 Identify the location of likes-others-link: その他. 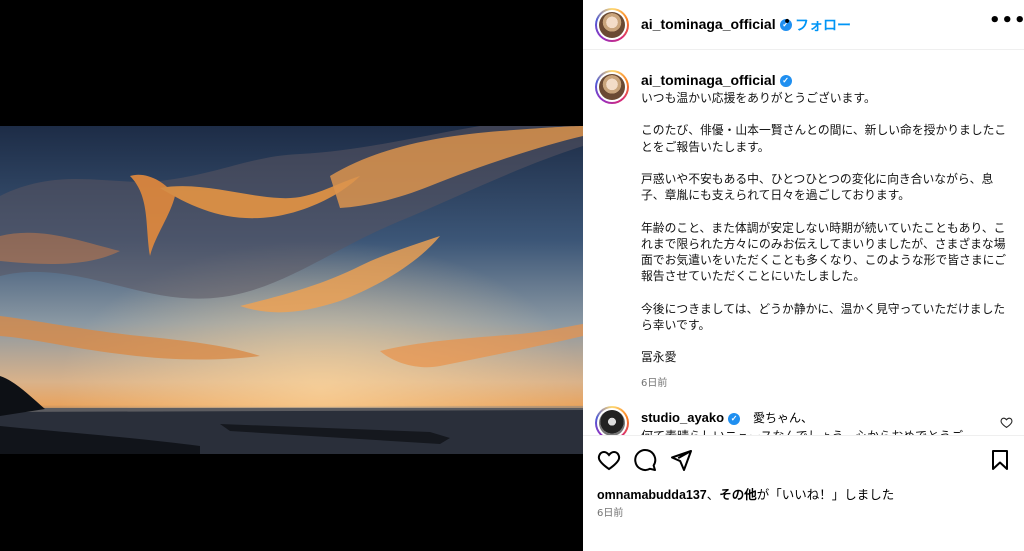
(738, 495).